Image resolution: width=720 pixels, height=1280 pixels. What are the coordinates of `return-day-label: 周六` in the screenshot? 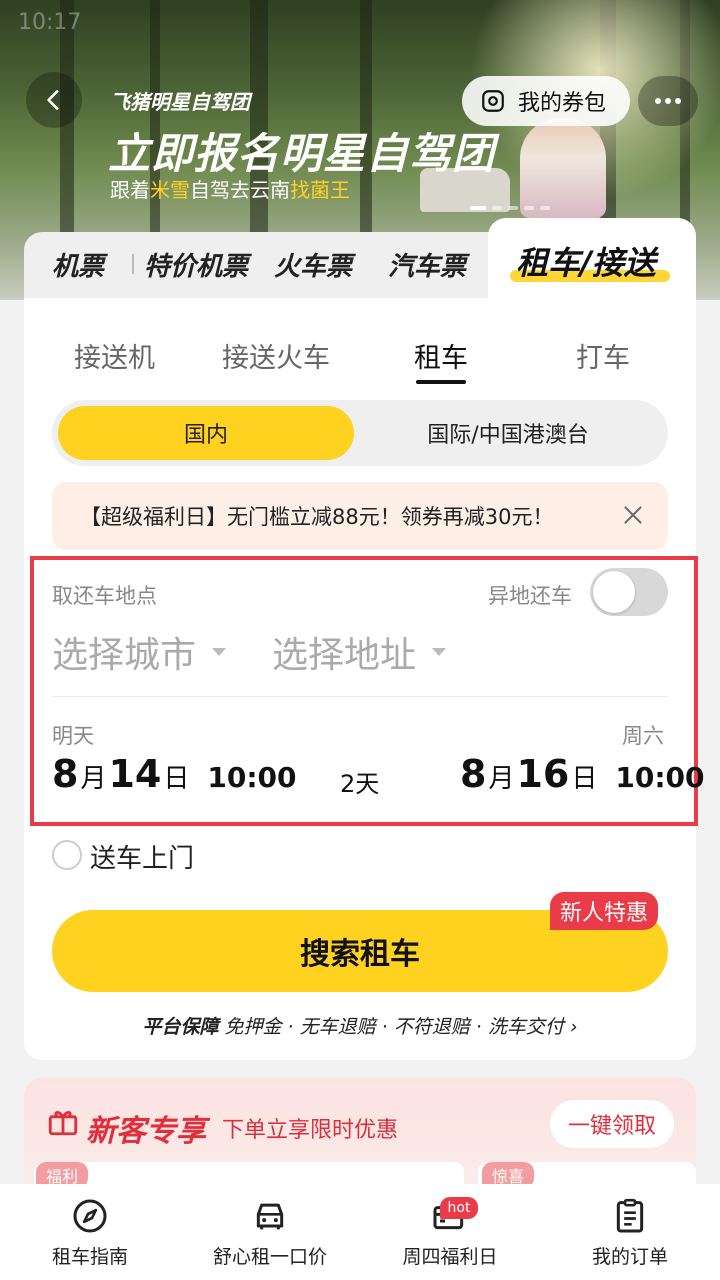 It's located at (643, 736).